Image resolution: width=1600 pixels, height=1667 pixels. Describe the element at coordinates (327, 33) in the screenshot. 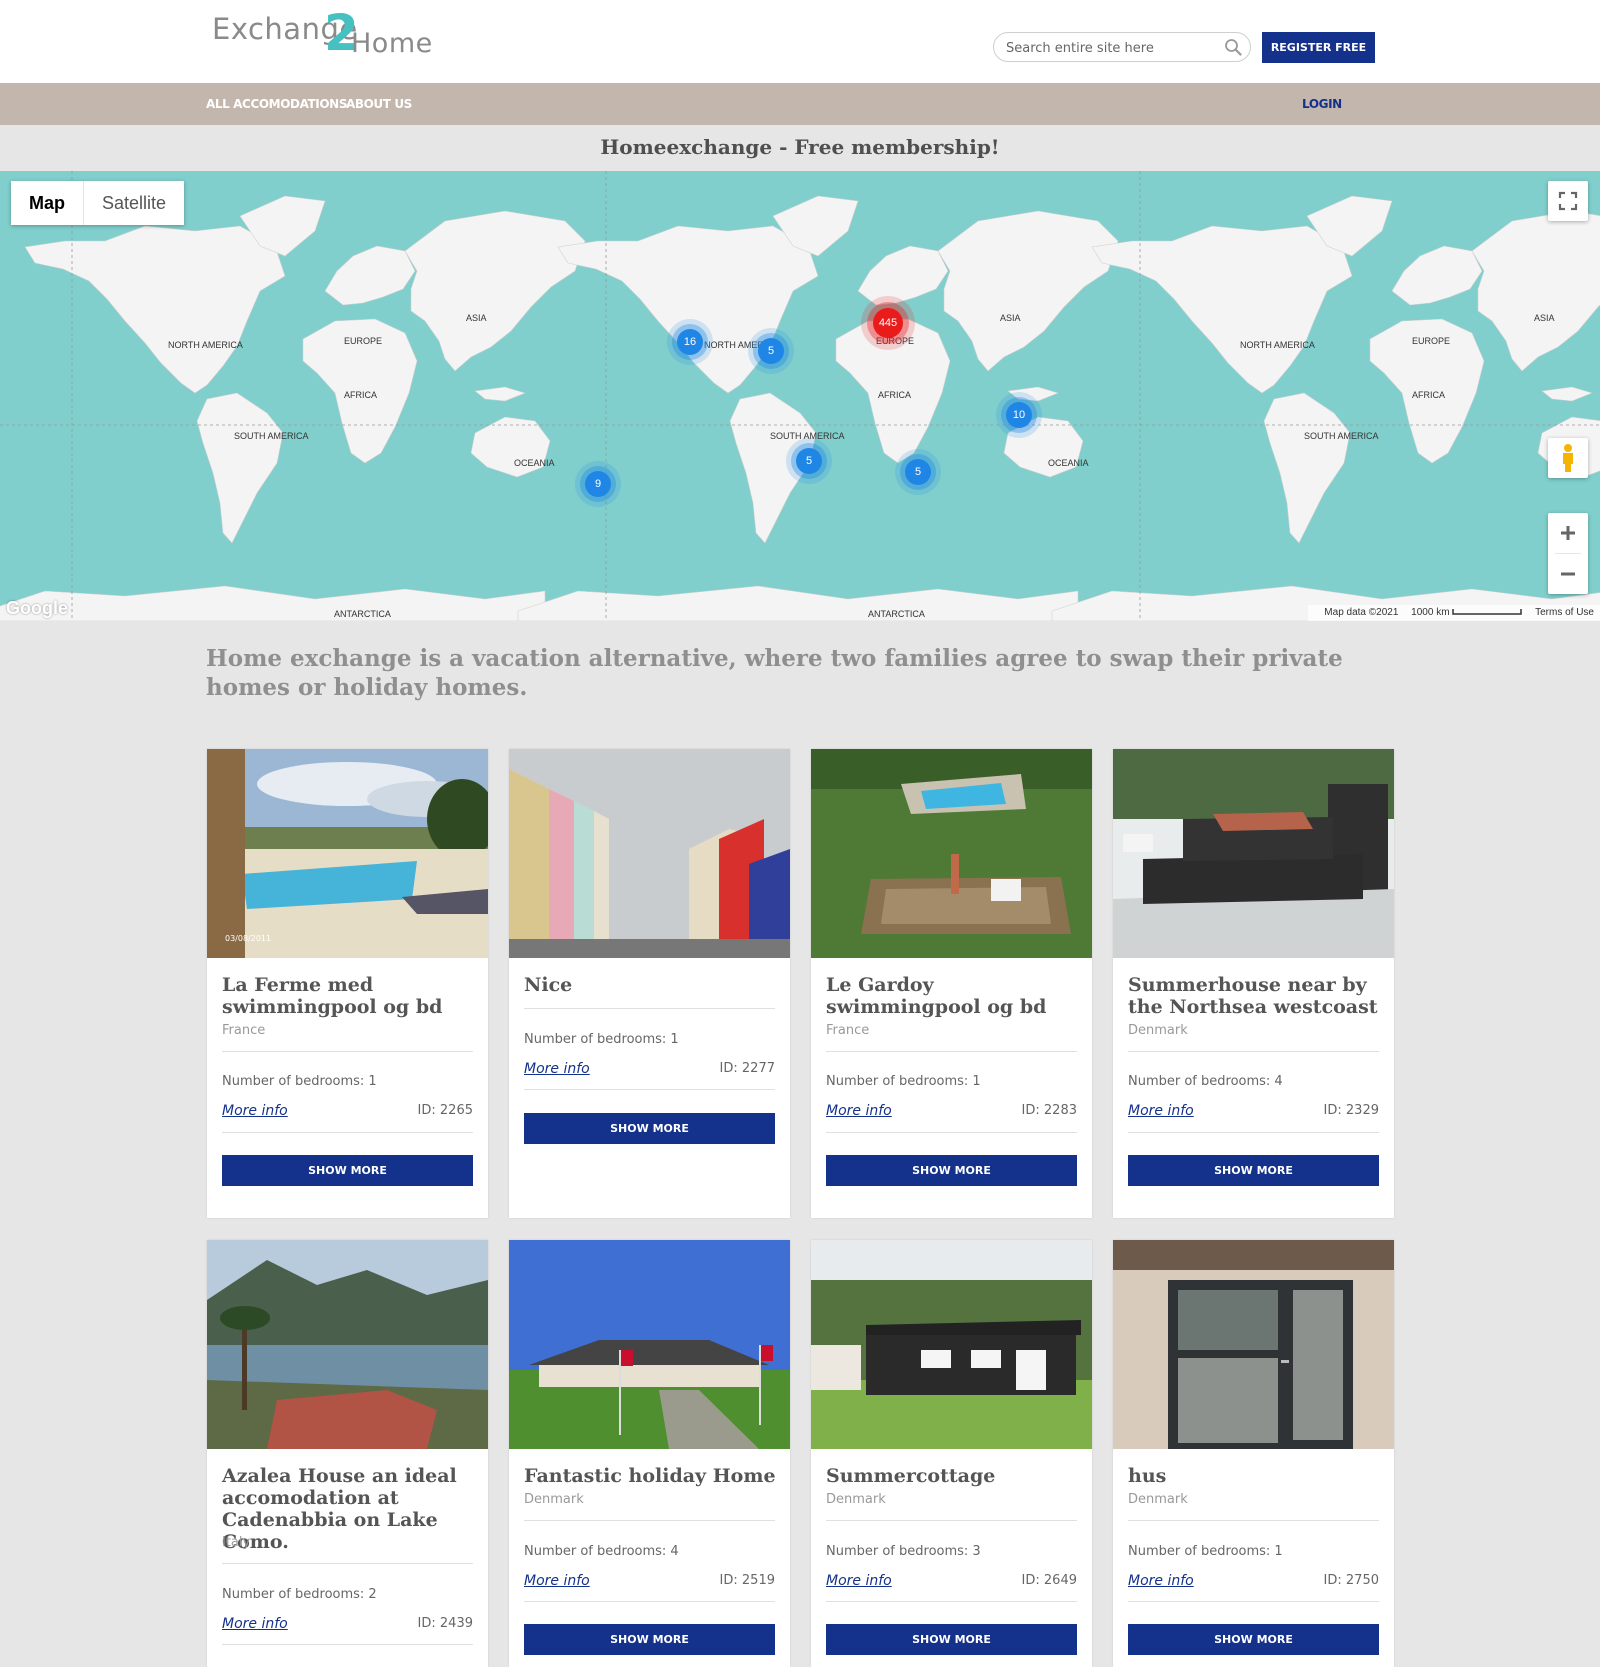

I see `site-logo: Exchange 2 Home` at that location.